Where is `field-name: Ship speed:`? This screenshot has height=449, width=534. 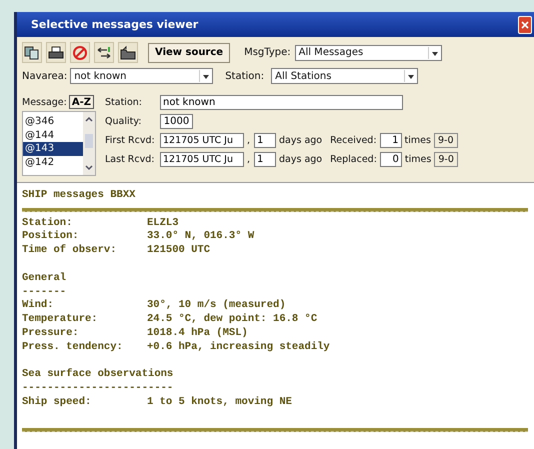 field-name: Ship speed: is located at coordinates (57, 403).